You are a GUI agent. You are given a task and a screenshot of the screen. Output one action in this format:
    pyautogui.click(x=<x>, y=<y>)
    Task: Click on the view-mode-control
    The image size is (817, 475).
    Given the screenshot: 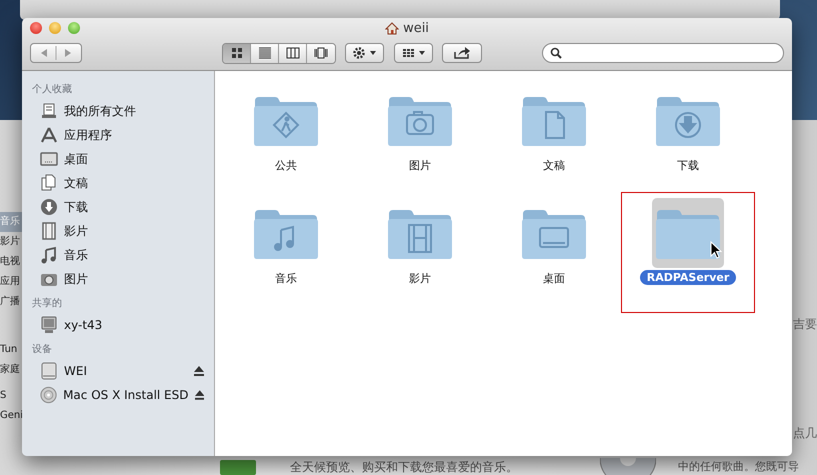 What is the action you would take?
    pyautogui.click(x=279, y=53)
    